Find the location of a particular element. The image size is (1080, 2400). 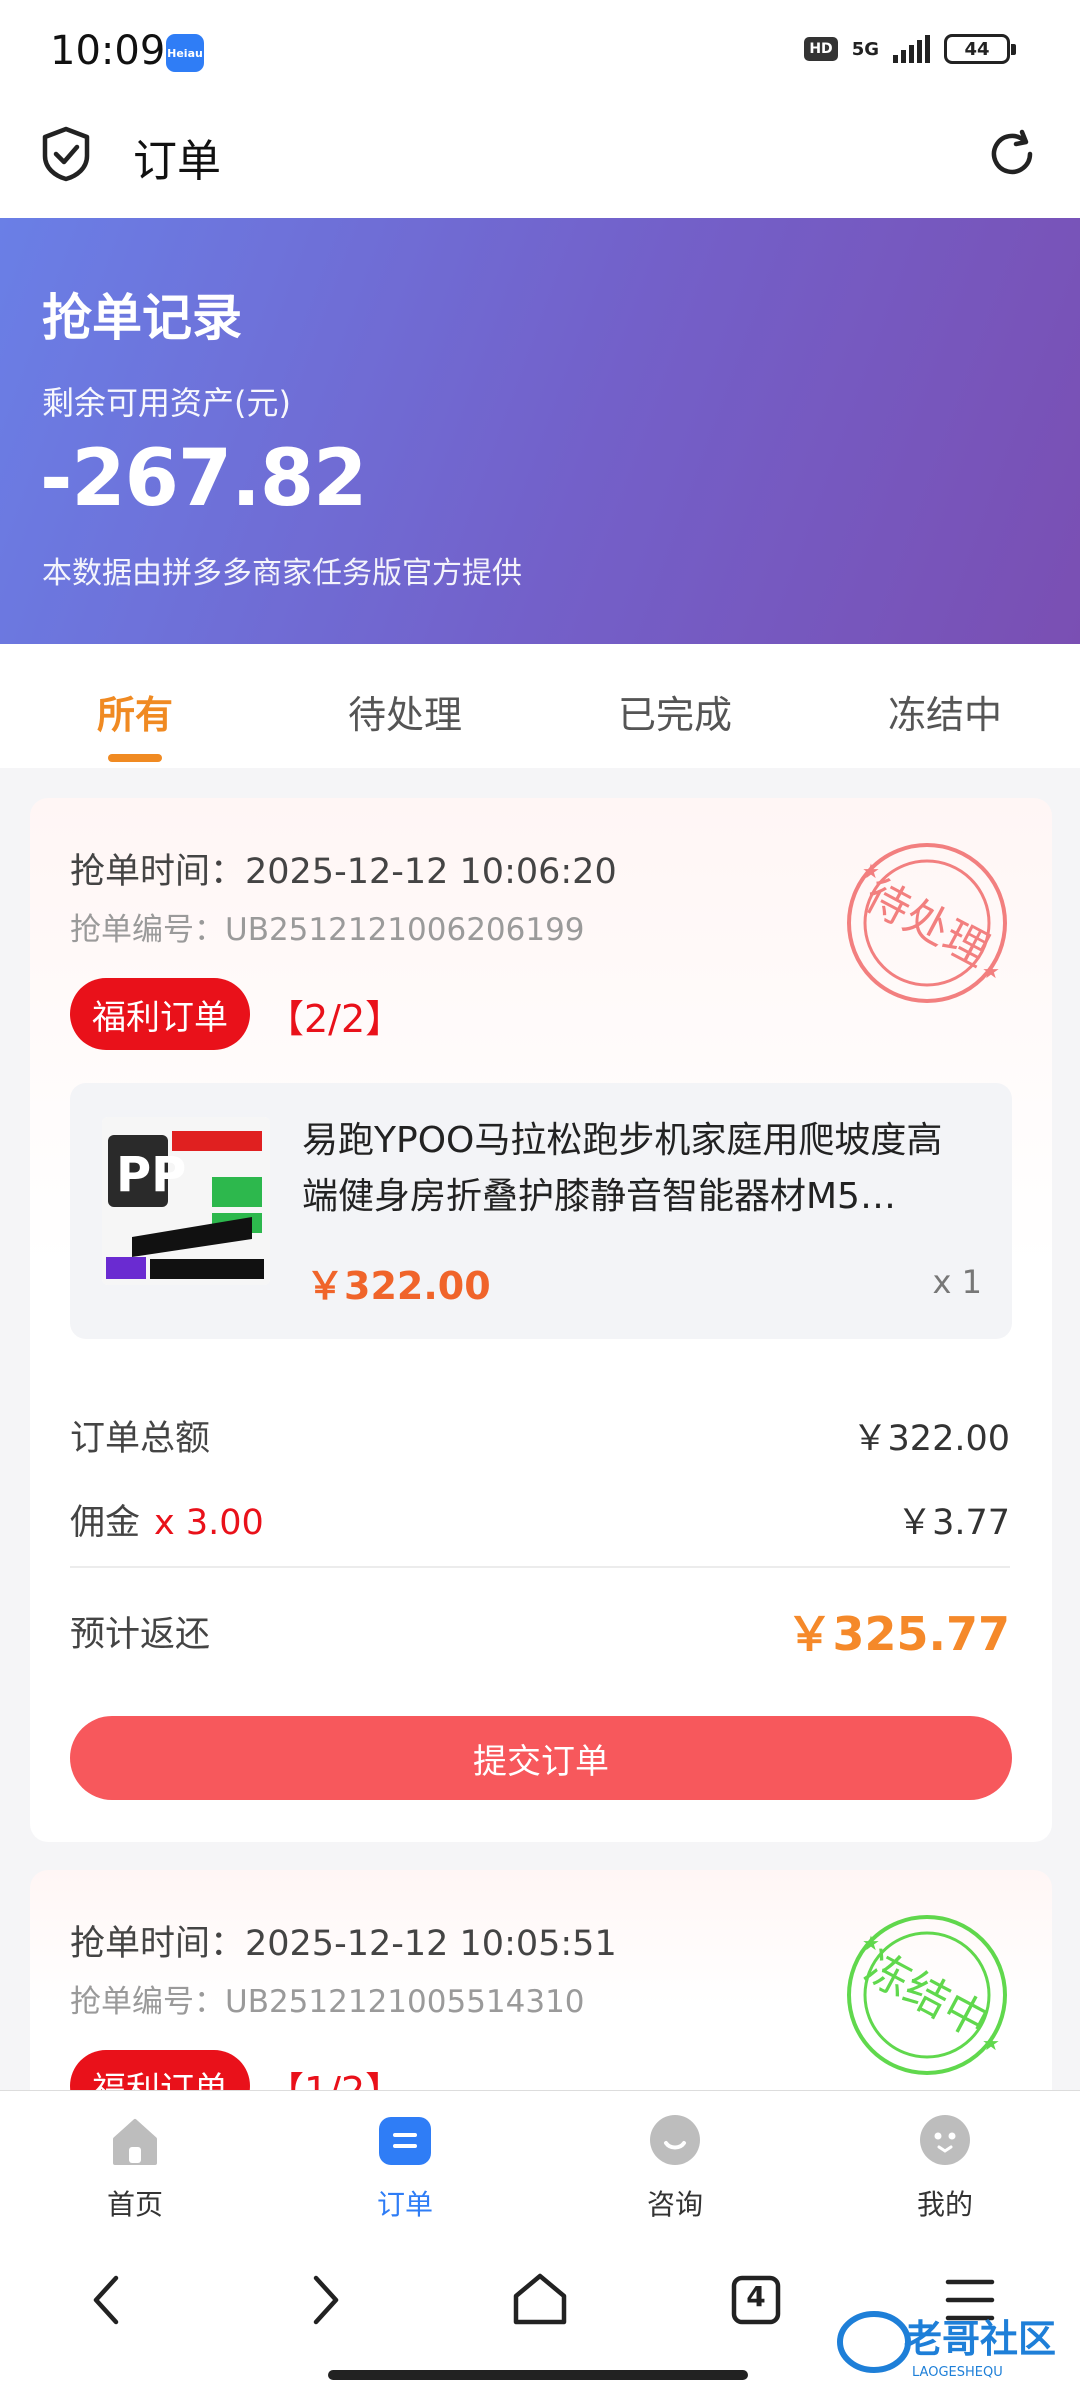

tabs-button: 4 is located at coordinates (756, 2300).